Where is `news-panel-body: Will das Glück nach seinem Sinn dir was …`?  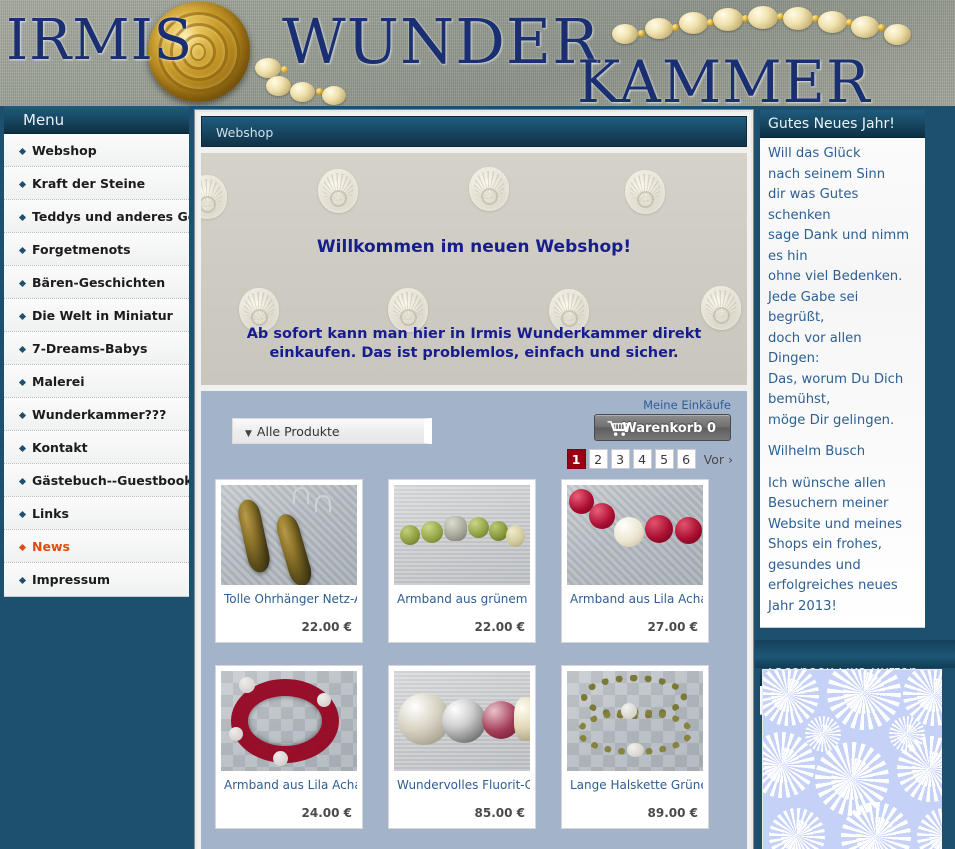
news-panel-body: Will das Glück nach seinem Sinn dir was … is located at coordinates (842, 383).